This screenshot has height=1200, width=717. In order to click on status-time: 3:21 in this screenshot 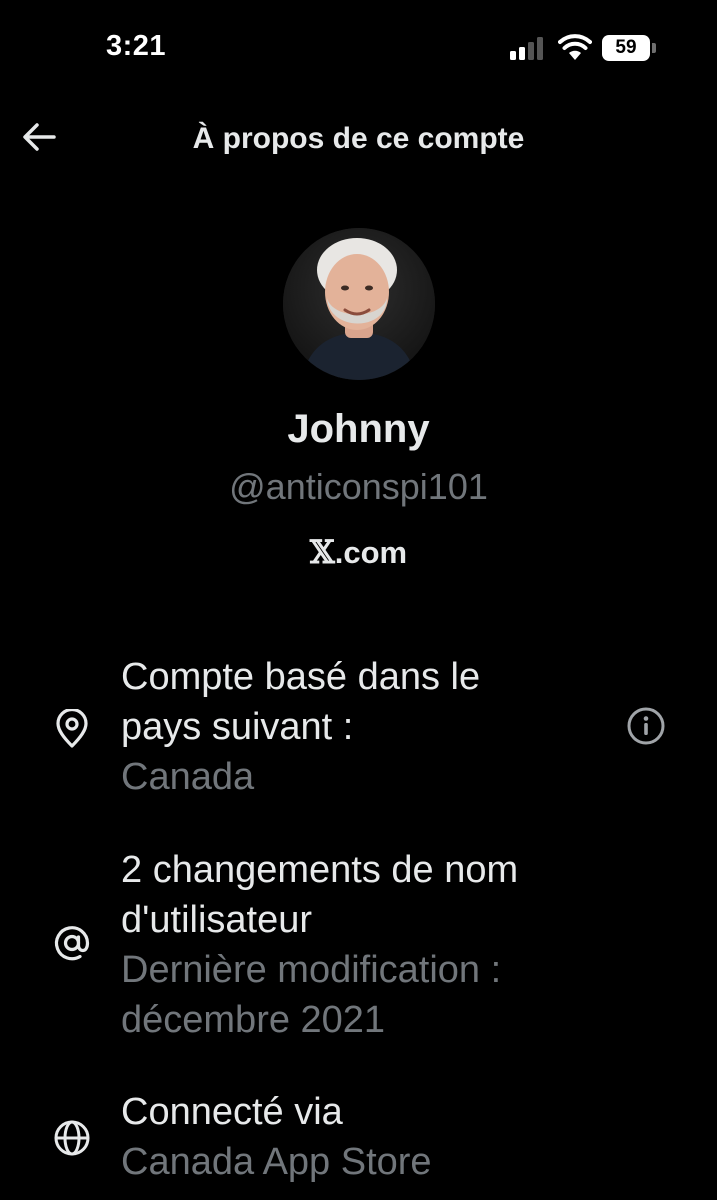, I will do `click(136, 46)`.